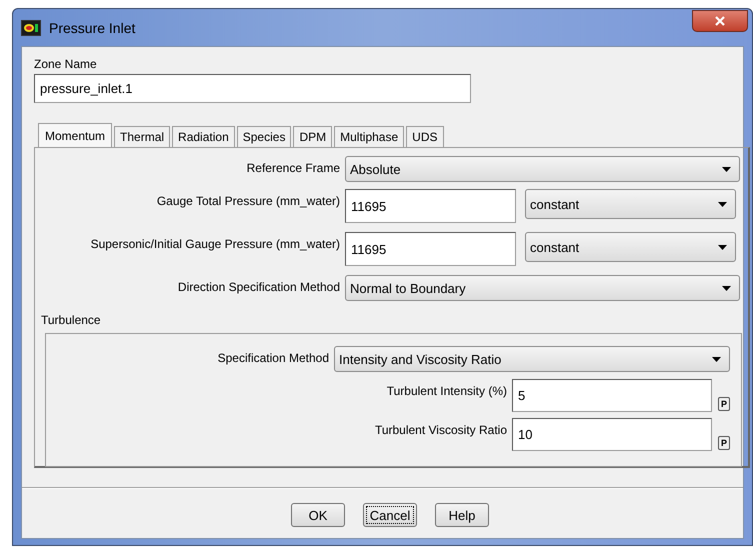  Describe the element at coordinates (425, 136) in the screenshot. I see `tab: UDS` at that location.